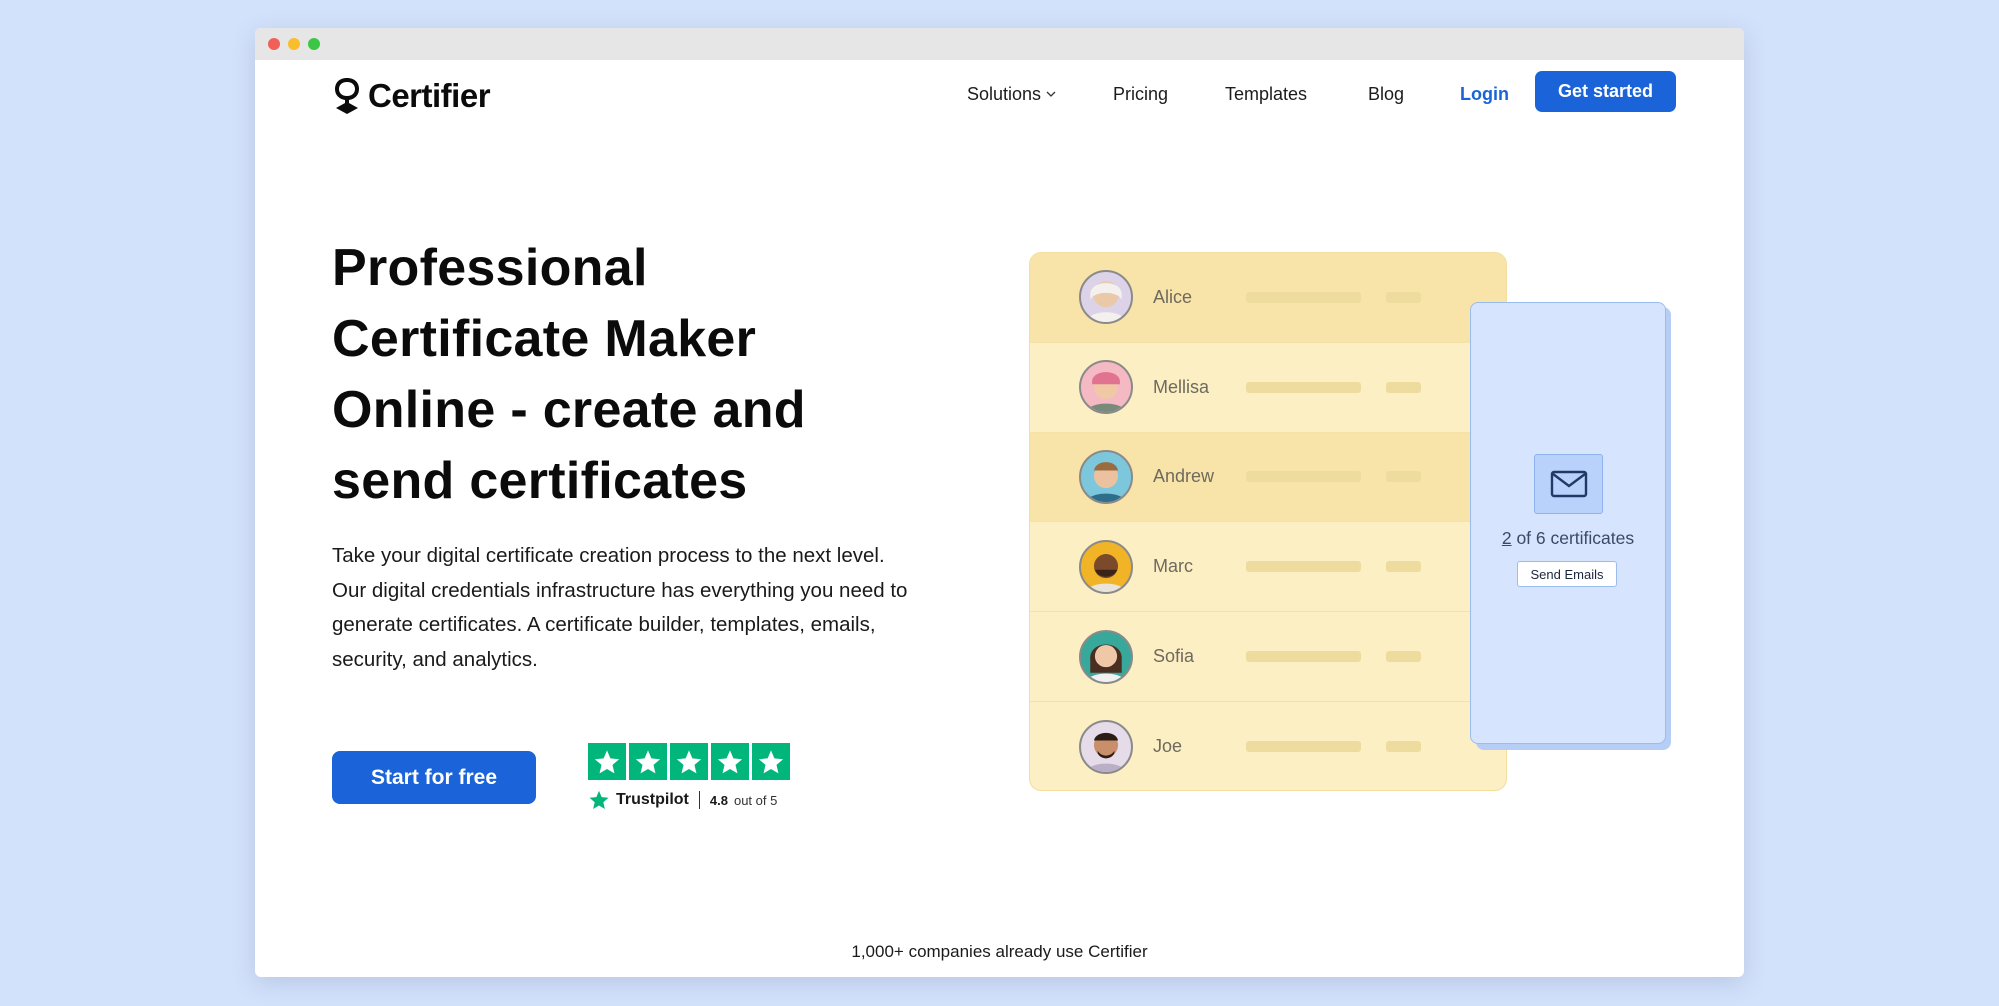  Describe the element at coordinates (294, 44) in the screenshot. I see `minimize-window-button` at that location.